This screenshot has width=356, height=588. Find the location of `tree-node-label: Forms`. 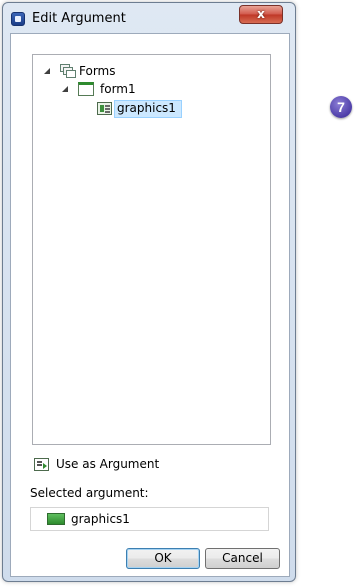

tree-node-label: Forms is located at coordinates (97, 71).